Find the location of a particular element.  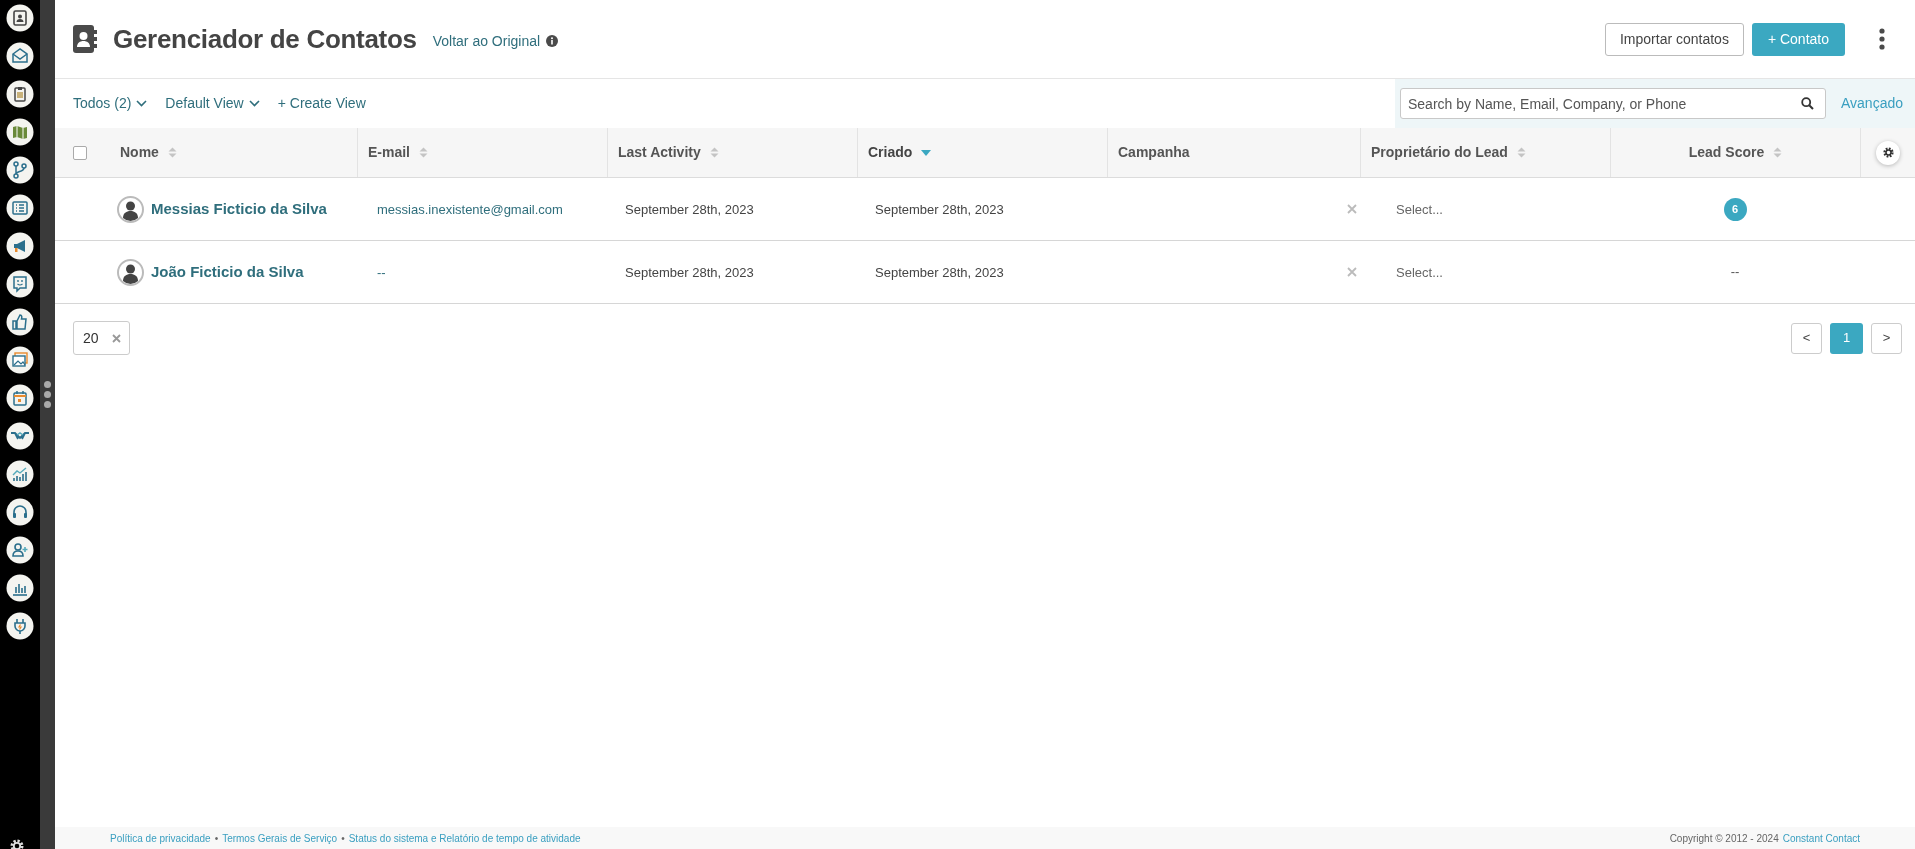

growth-chart-icon is located at coordinates (20, 474).